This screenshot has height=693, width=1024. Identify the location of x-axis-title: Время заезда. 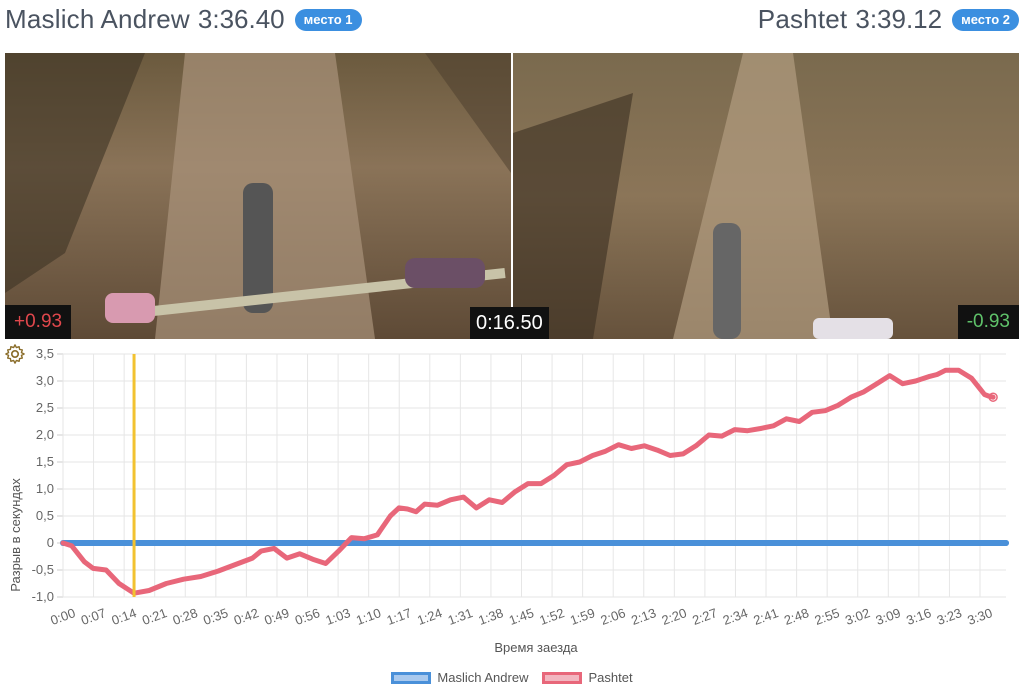
(536, 647).